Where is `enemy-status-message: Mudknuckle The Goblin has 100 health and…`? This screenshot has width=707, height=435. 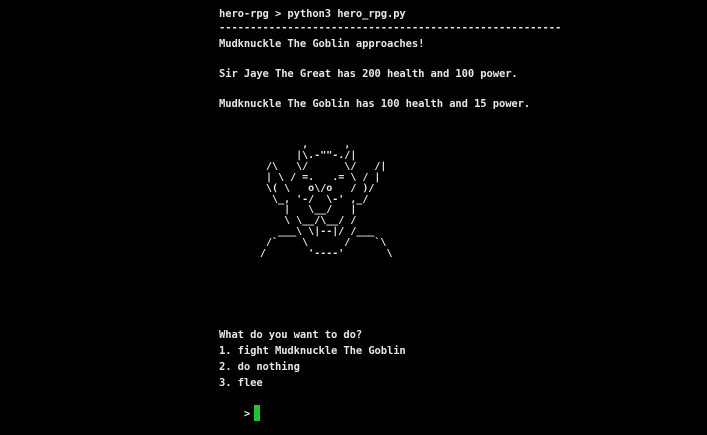
enemy-status-message: Mudknuckle The Goblin has 100 health and… is located at coordinates (375, 104).